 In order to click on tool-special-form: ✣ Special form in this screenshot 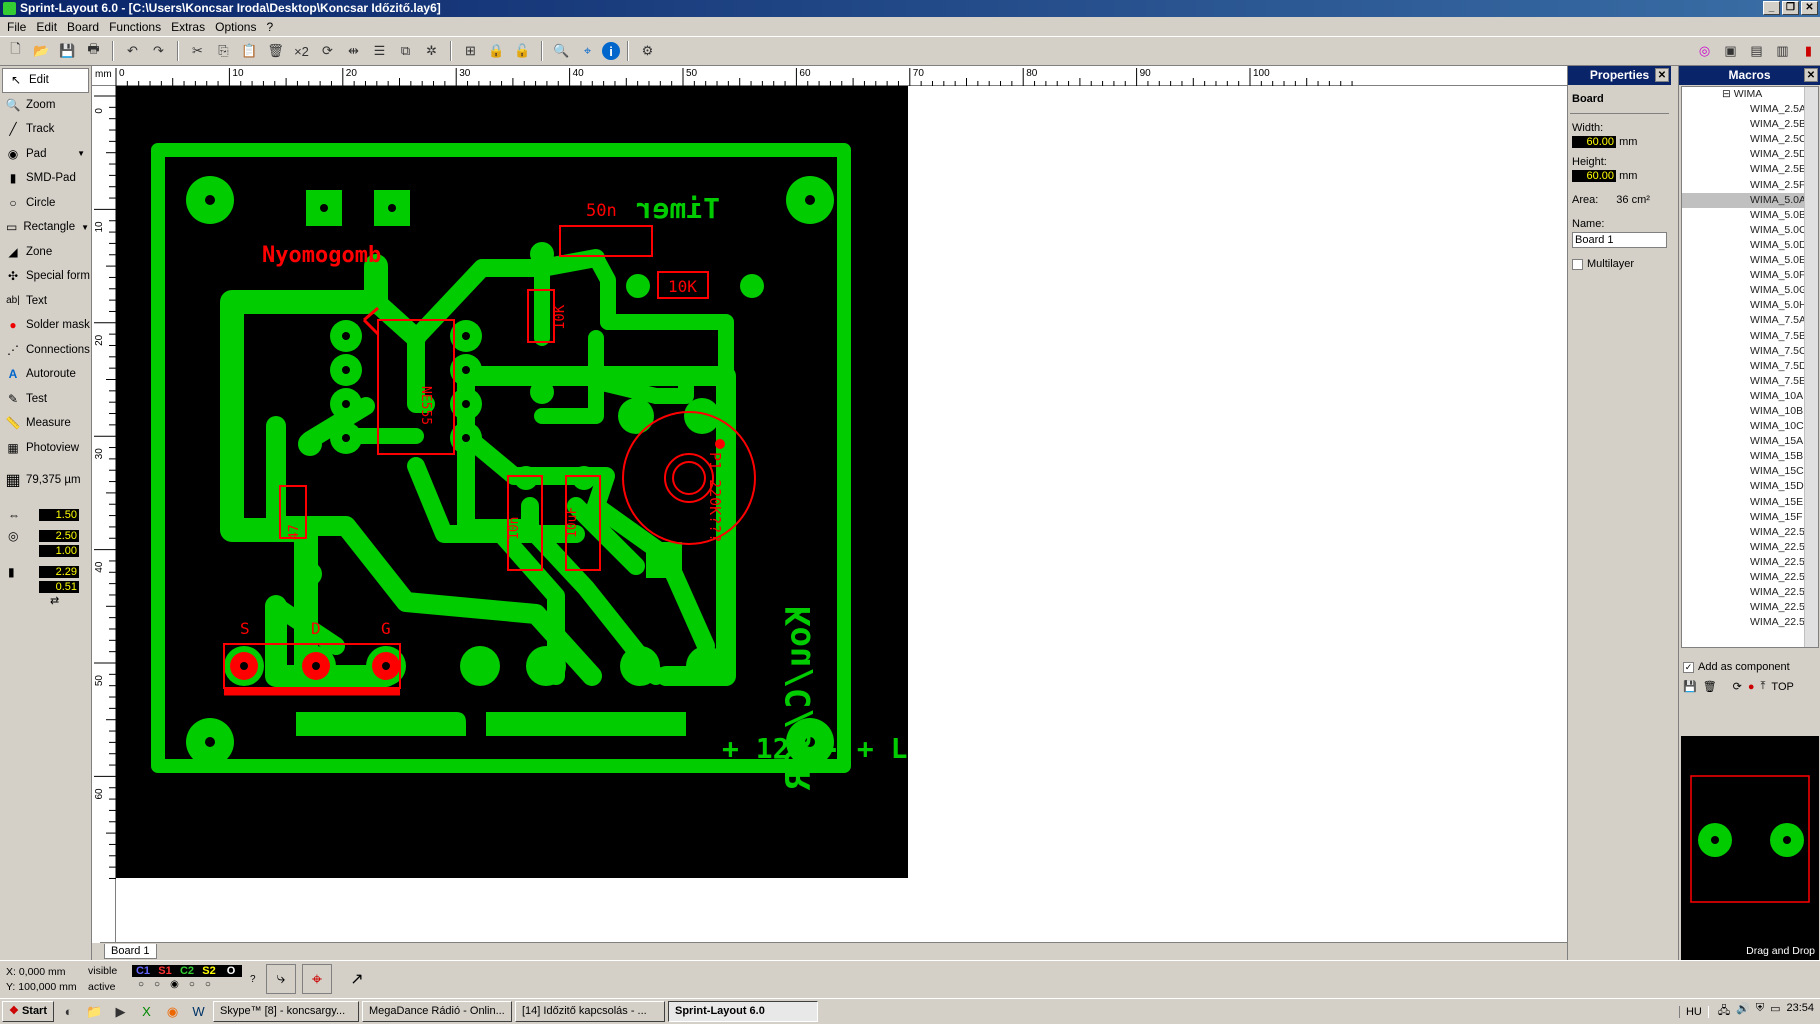, I will do `click(45, 276)`.